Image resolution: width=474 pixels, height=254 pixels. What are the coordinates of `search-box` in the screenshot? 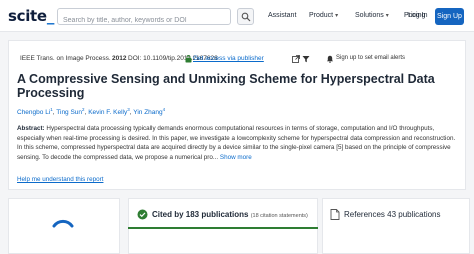 It's located at (144, 18).